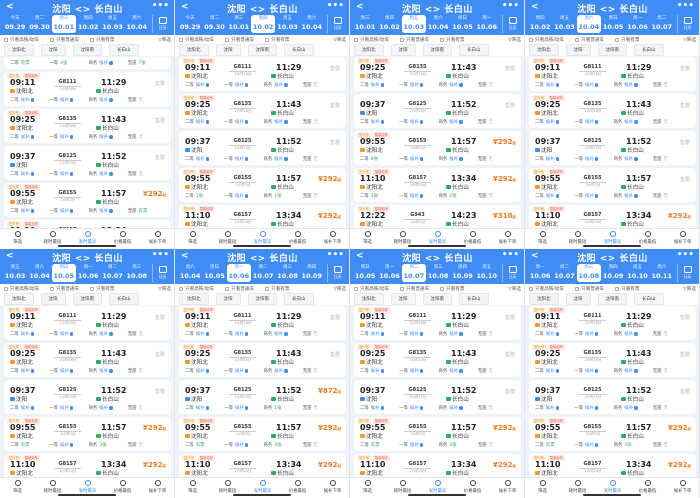  I want to click on date-tab: 周五 10.03, so click(112, 24).